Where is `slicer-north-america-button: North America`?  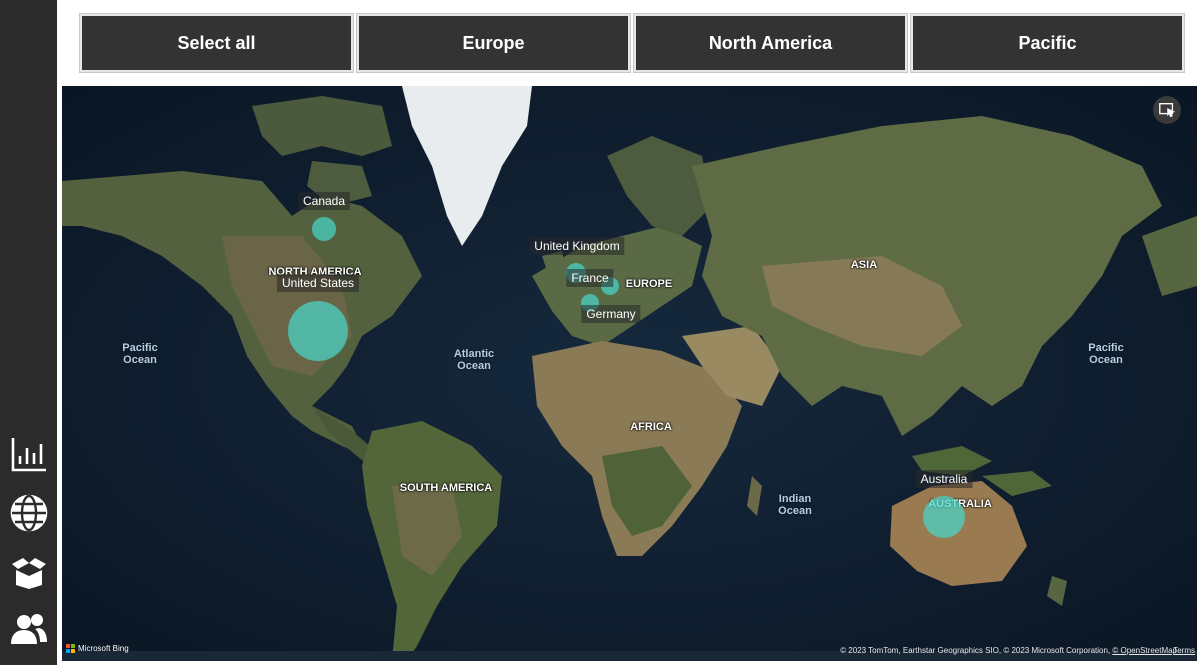 slicer-north-america-button: North America is located at coordinates (770, 43).